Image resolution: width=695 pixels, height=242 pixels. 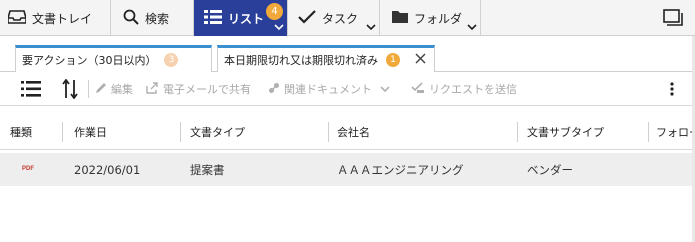 I want to click on nav-item-document-tray: 文書トレイ, so click(x=55, y=18).